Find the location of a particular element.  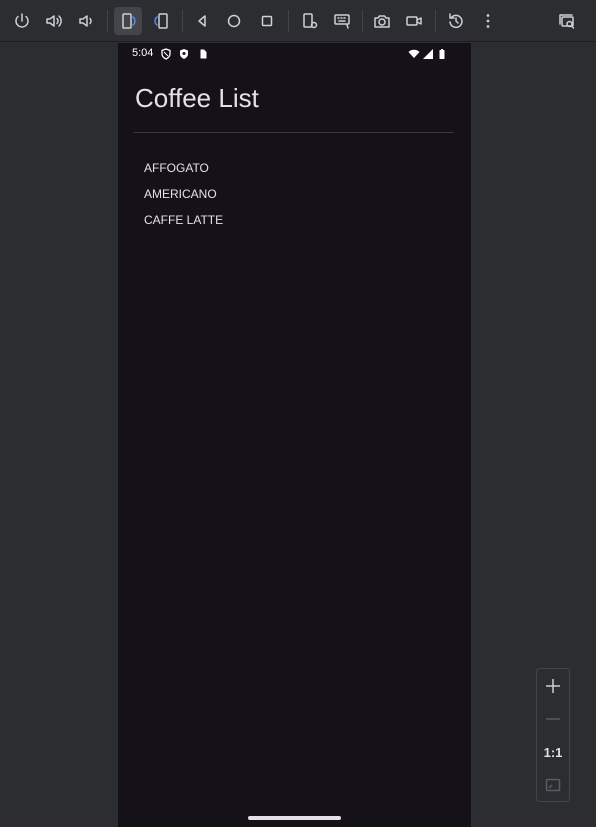

overview-icon is located at coordinates (267, 21).